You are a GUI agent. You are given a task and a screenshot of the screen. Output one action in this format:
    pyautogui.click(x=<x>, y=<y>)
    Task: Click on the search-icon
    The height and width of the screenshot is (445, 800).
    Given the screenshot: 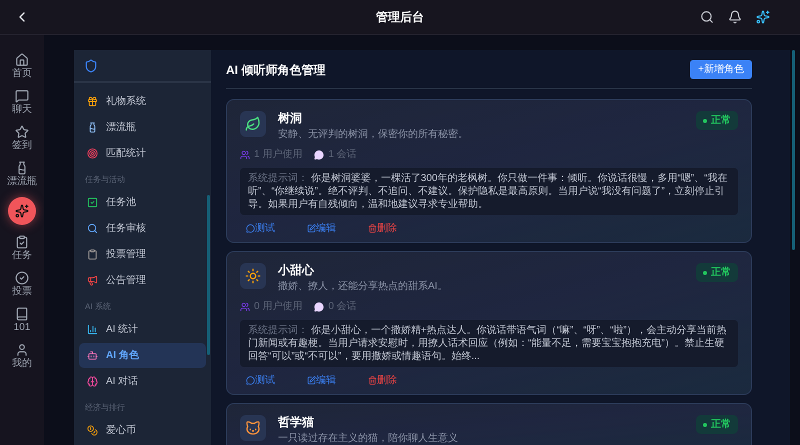 What is the action you would take?
    pyautogui.click(x=707, y=17)
    